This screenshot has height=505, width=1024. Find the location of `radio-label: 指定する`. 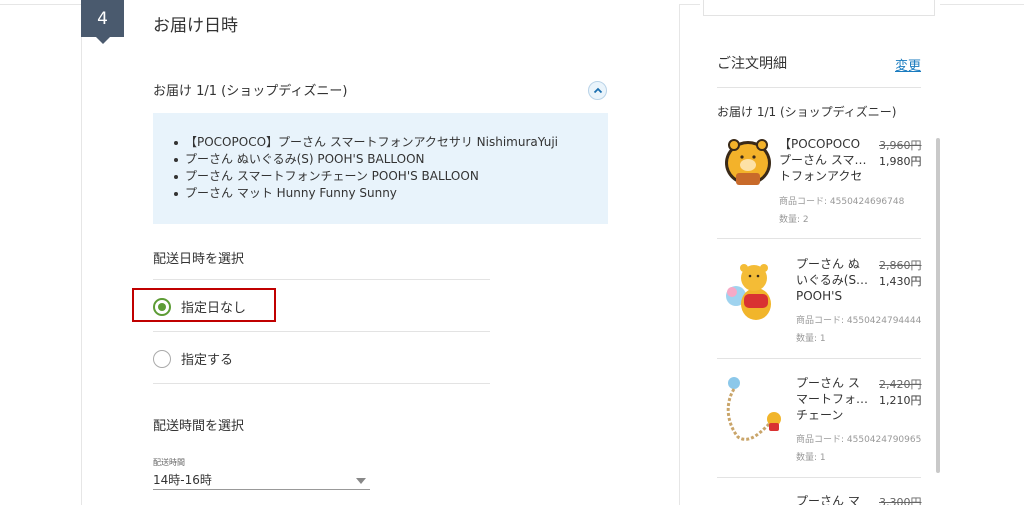

radio-label: 指定する is located at coordinates (207, 360).